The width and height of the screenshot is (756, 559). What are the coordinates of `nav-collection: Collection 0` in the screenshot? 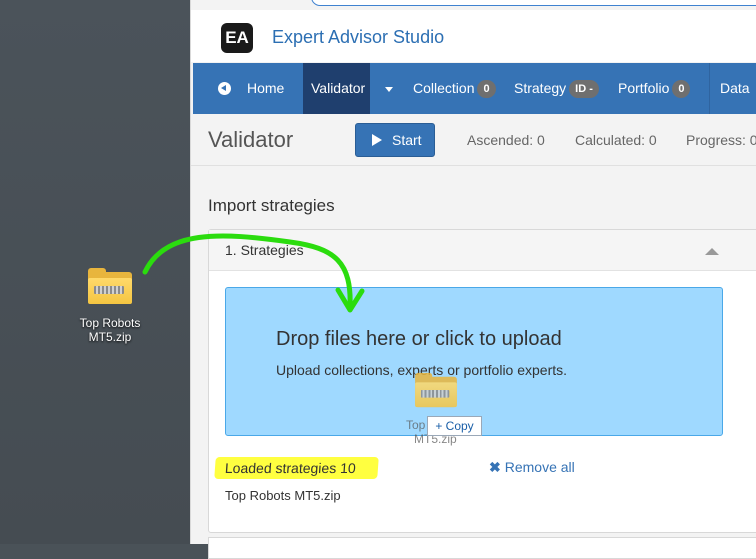 It's located at (454, 88).